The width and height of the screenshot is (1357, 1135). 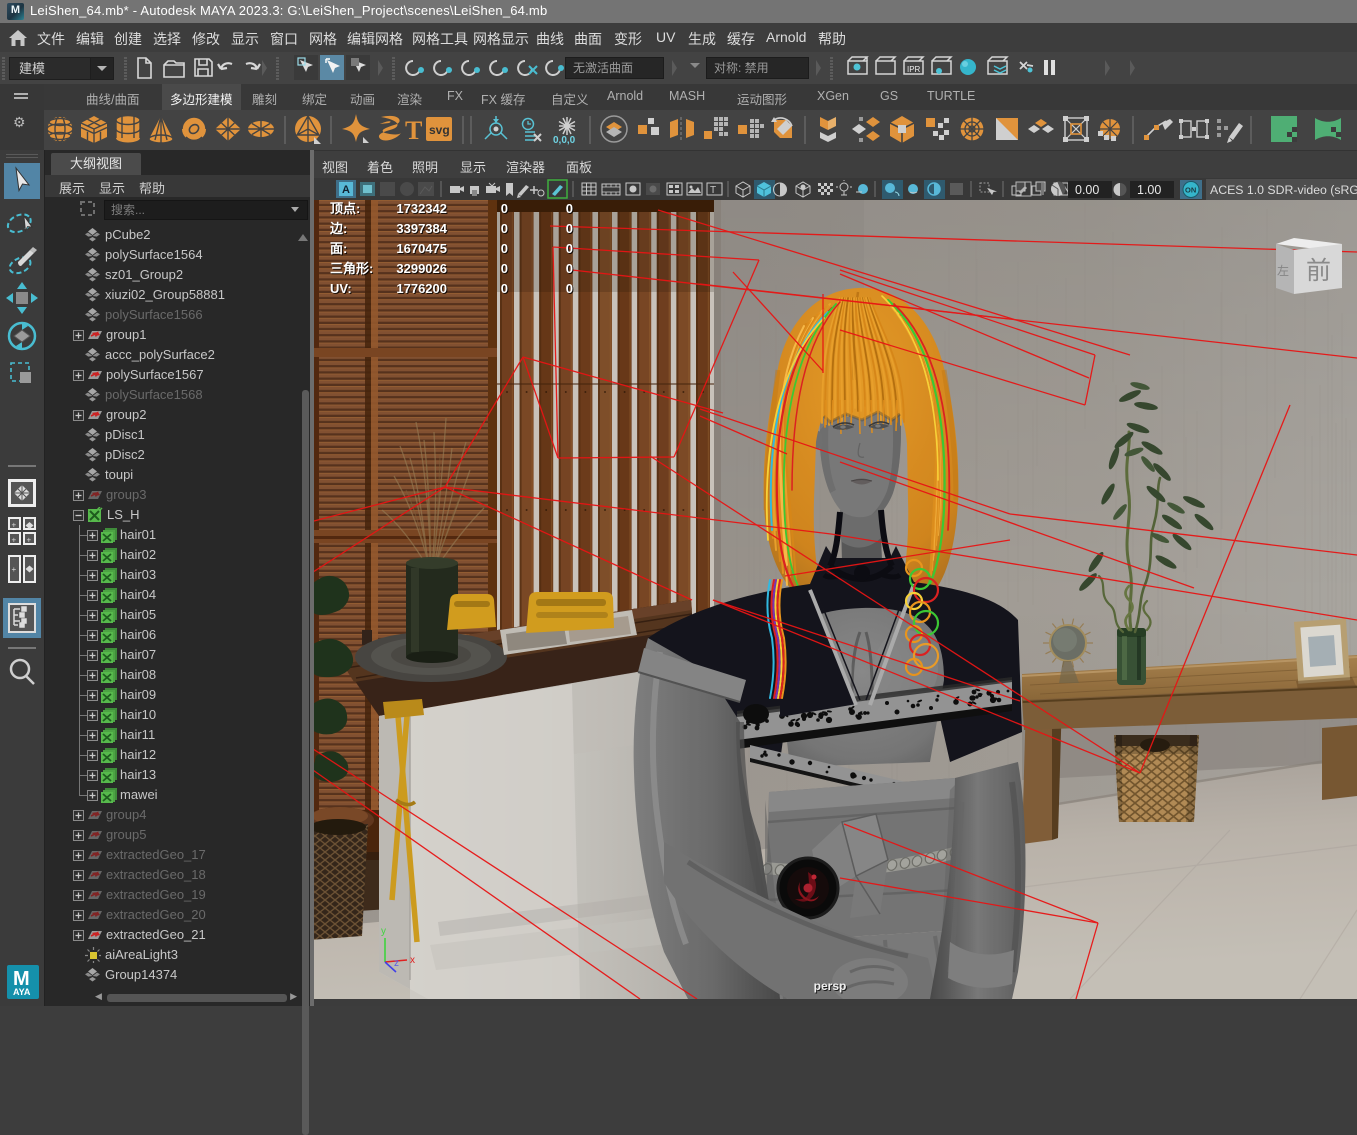 What do you see at coordinates (338, 228) in the screenshot?
I see `svg-text: 边:` at bounding box center [338, 228].